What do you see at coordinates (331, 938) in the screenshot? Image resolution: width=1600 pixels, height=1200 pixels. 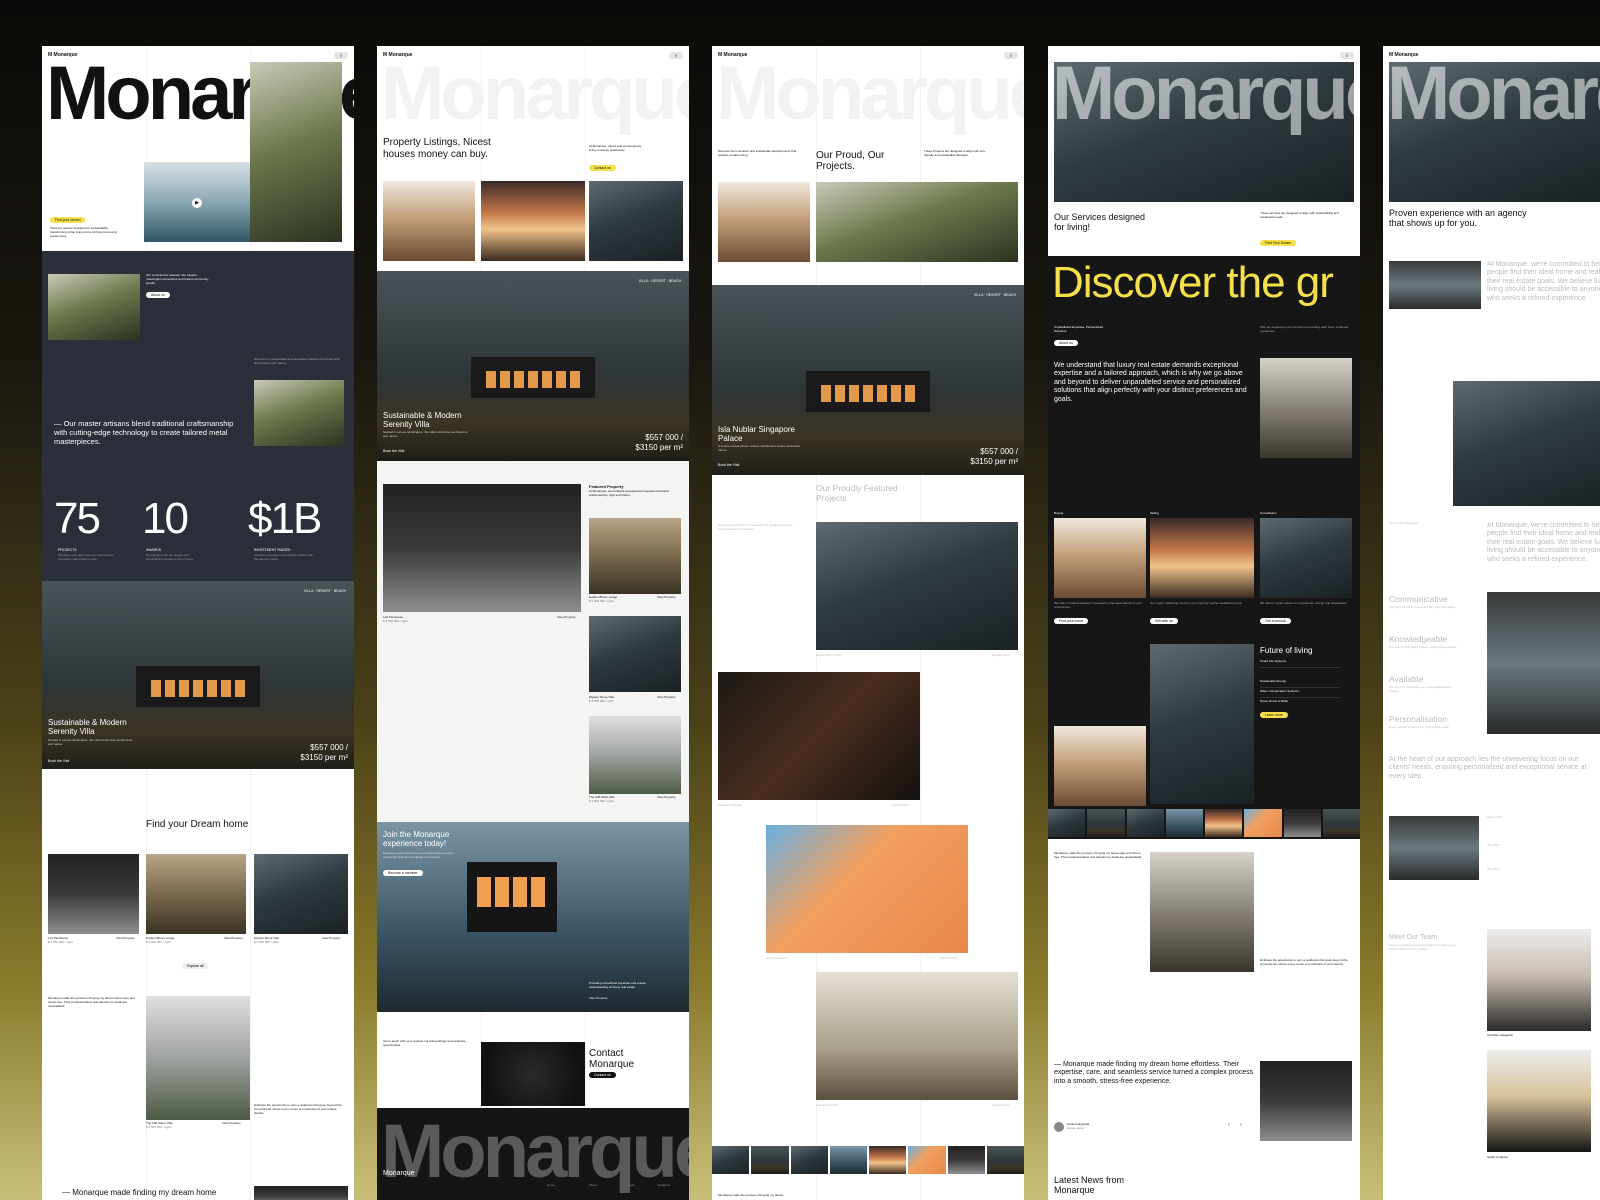 I see `card-link-elysian: View Property` at bounding box center [331, 938].